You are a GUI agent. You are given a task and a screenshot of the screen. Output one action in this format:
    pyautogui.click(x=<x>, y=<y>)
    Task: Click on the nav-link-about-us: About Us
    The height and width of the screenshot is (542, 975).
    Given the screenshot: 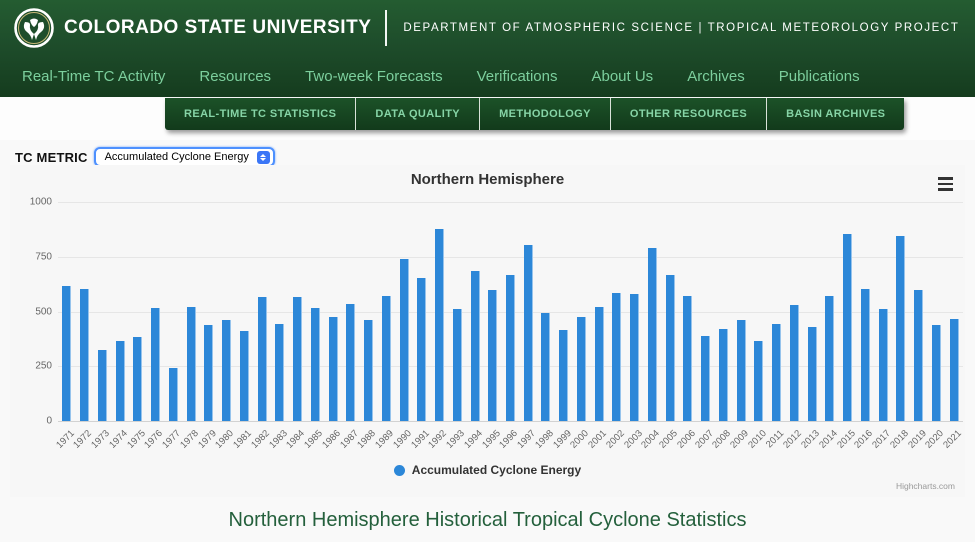 What is the action you would take?
    pyautogui.click(x=622, y=76)
    